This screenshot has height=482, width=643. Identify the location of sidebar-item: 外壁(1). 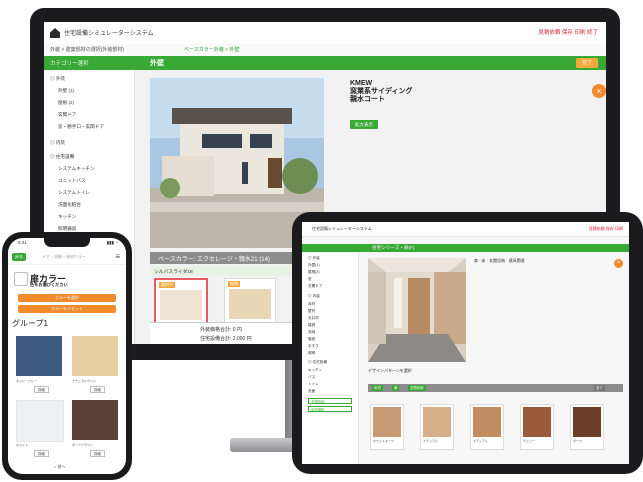
(314, 265).